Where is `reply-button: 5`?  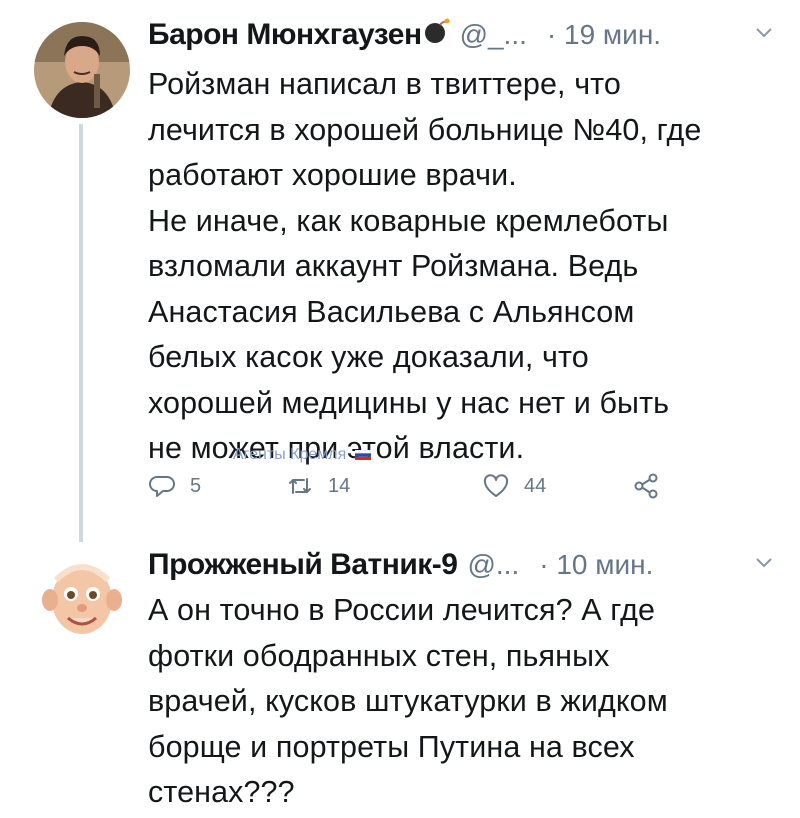 reply-button: 5 is located at coordinates (174, 486).